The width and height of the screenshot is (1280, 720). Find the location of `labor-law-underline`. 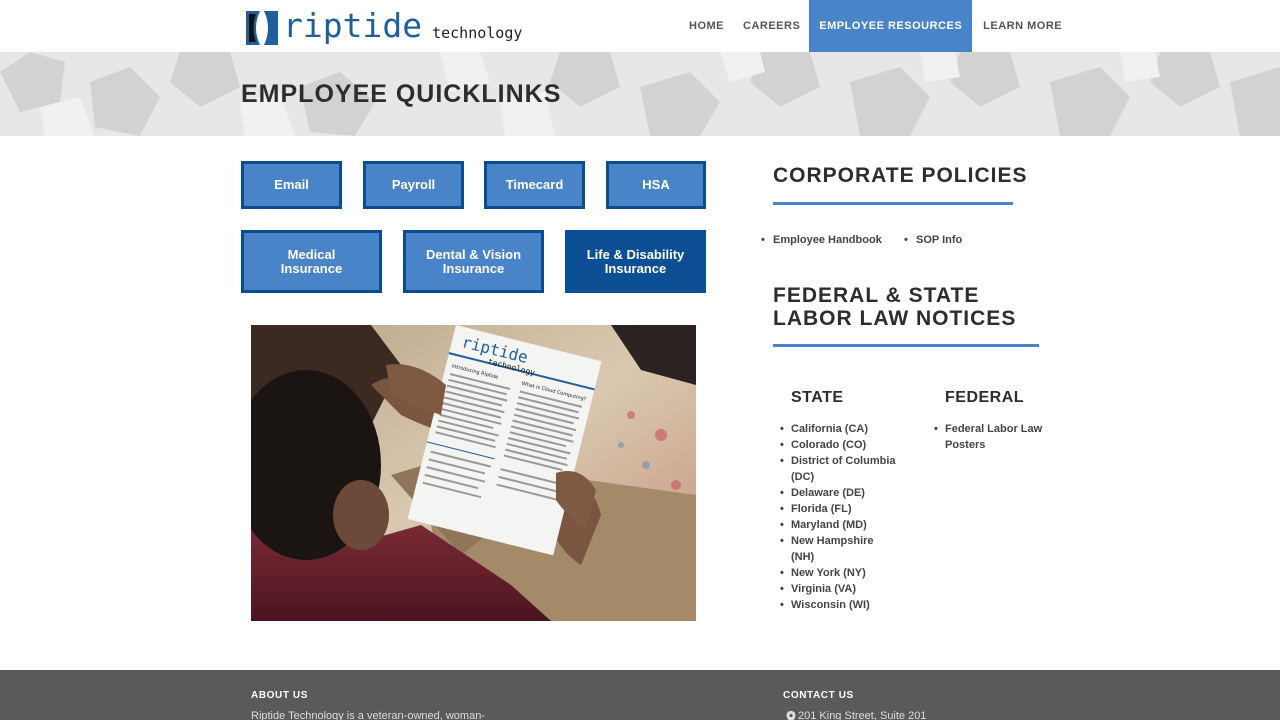

labor-law-underline is located at coordinates (906, 345).